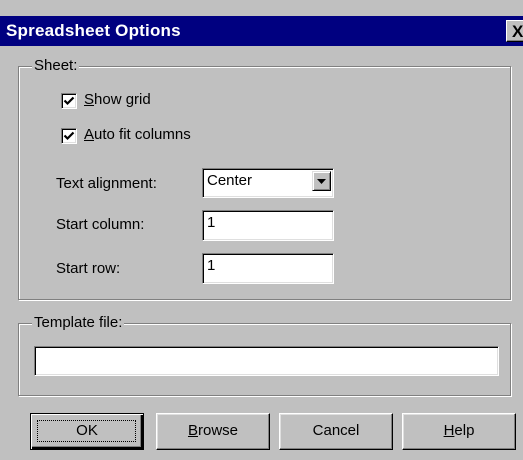 The width and height of the screenshot is (523, 460). I want to click on show-grid-checkbox, so click(69, 101).